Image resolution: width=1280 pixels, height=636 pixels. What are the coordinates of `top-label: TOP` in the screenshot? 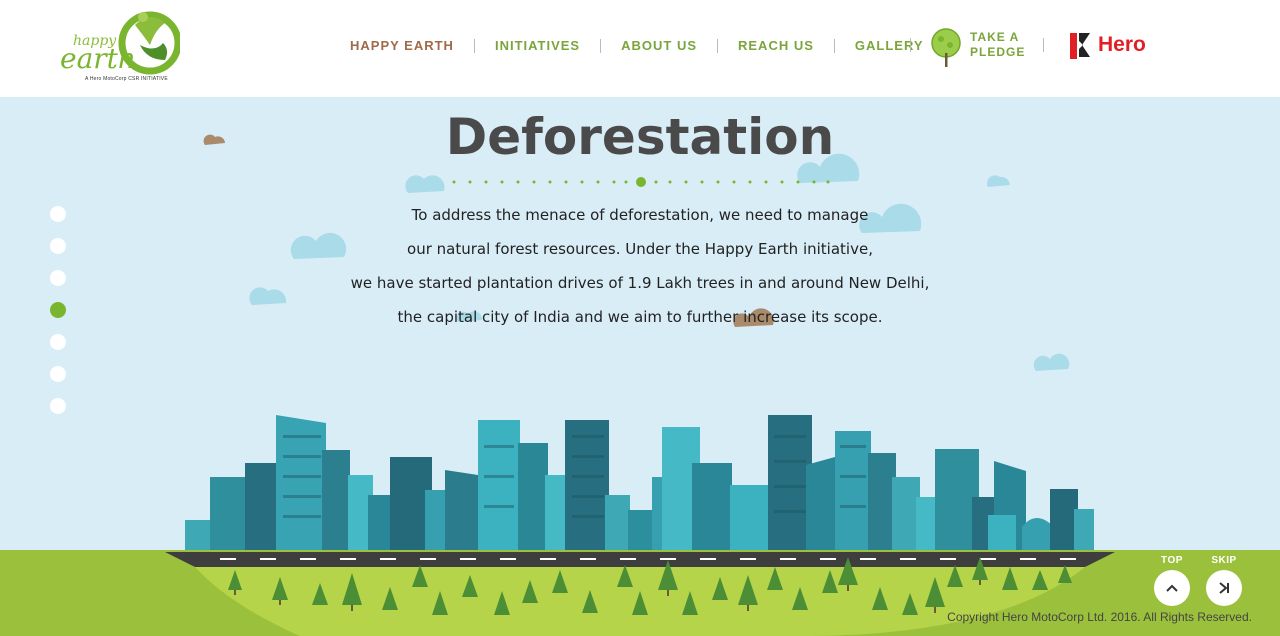 It's located at (1172, 560).